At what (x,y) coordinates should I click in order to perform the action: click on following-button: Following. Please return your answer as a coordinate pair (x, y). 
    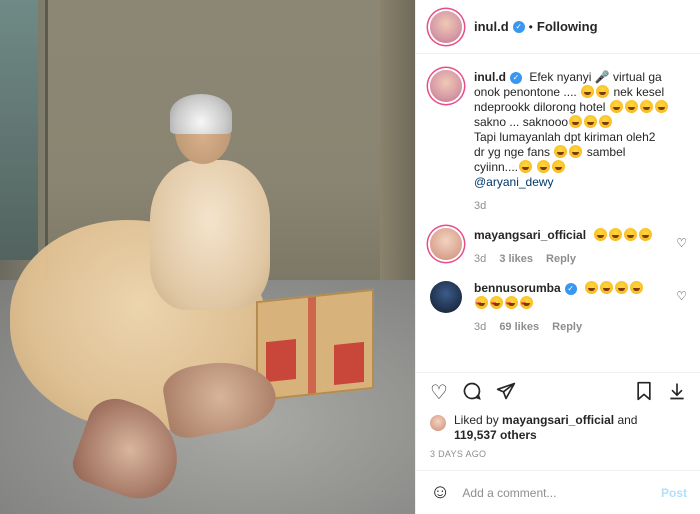
    Looking at the image, I should click on (567, 26).